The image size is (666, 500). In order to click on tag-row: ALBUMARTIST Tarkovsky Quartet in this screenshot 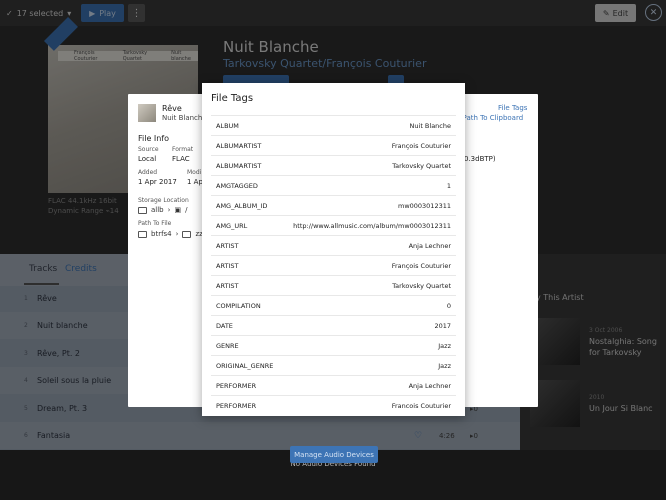, I will do `click(333, 165)`.